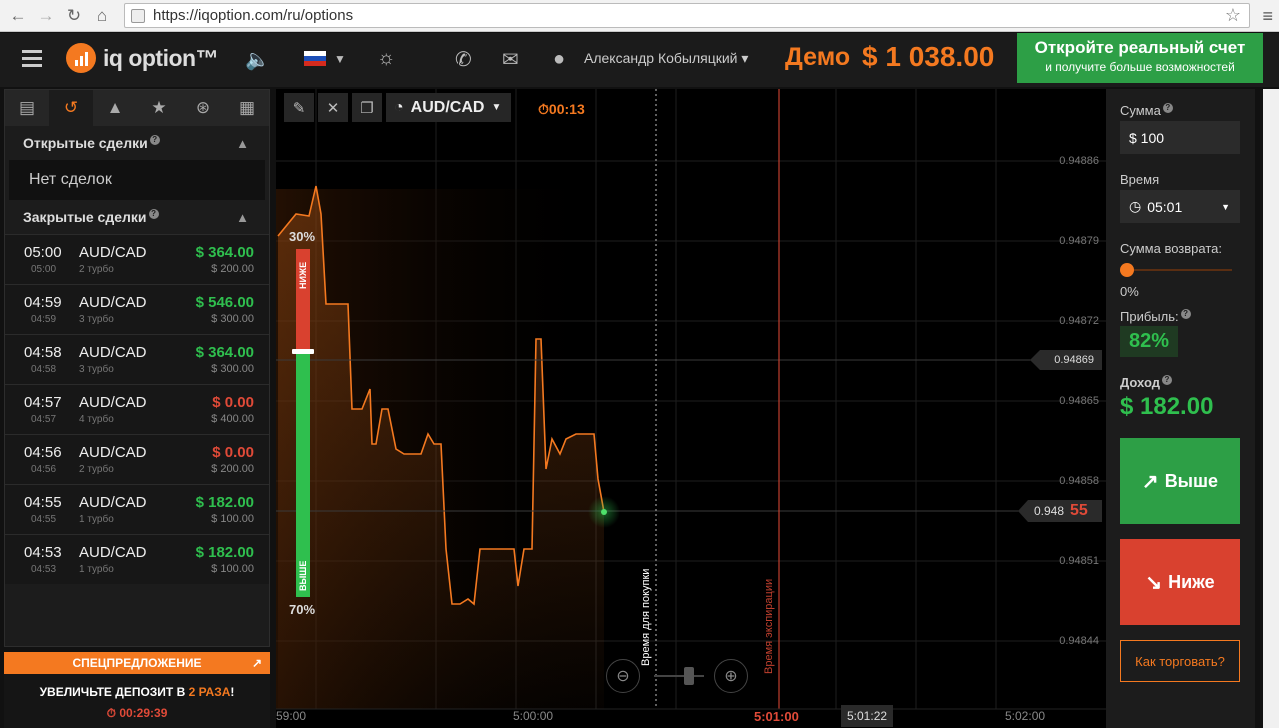  Describe the element at coordinates (463, 59) in the screenshot. I see `phone-icon: ✆` at that location.